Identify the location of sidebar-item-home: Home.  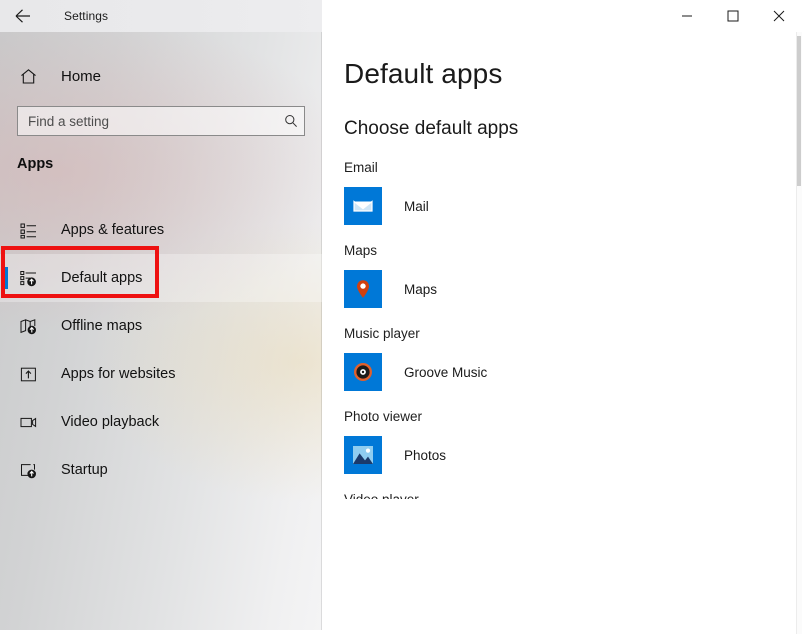
(161, 76).